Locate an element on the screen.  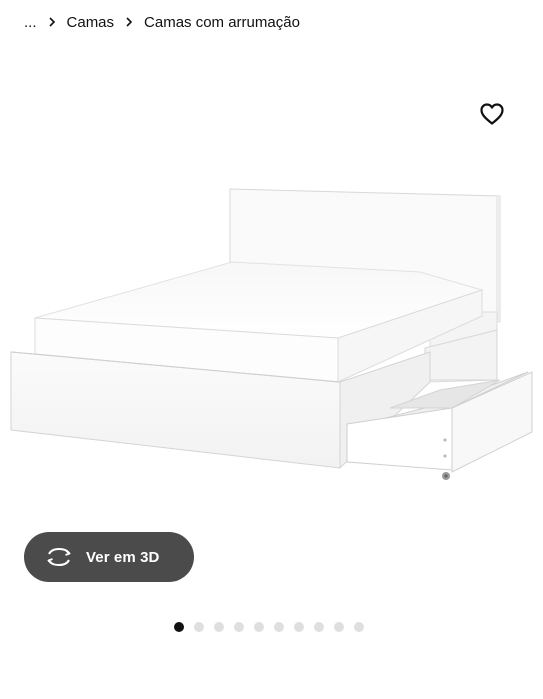
heart-outline-icon is located at coordinates (492, 114).